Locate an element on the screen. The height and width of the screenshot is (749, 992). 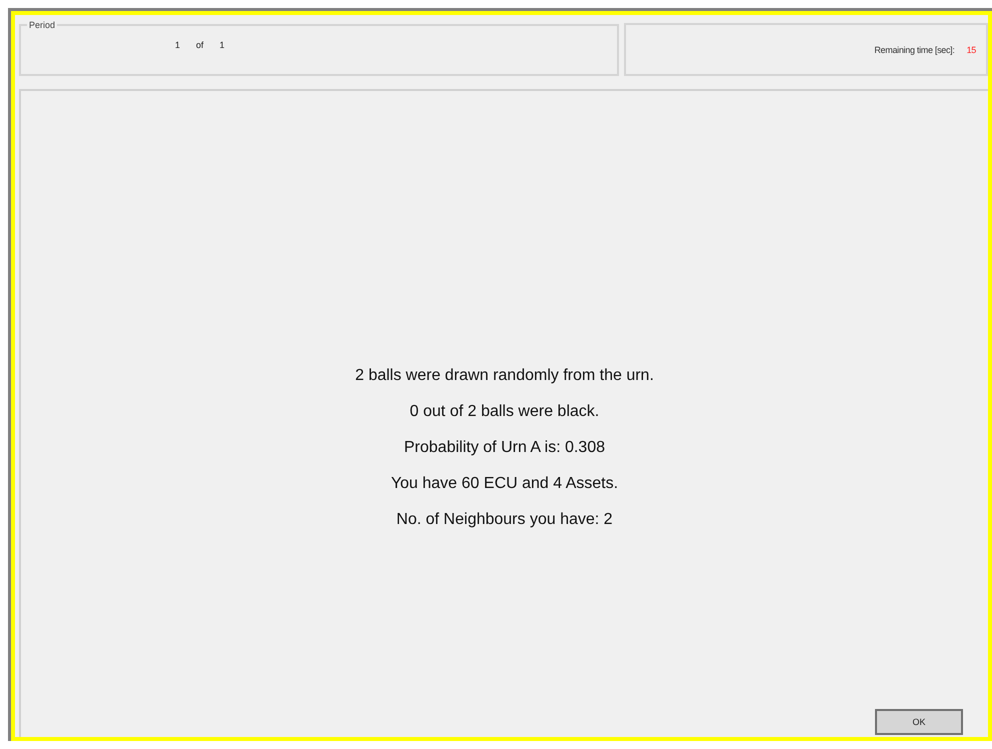
message-text: You have 60 ECU and 4 Assets. is located at coordinates (504, 483).